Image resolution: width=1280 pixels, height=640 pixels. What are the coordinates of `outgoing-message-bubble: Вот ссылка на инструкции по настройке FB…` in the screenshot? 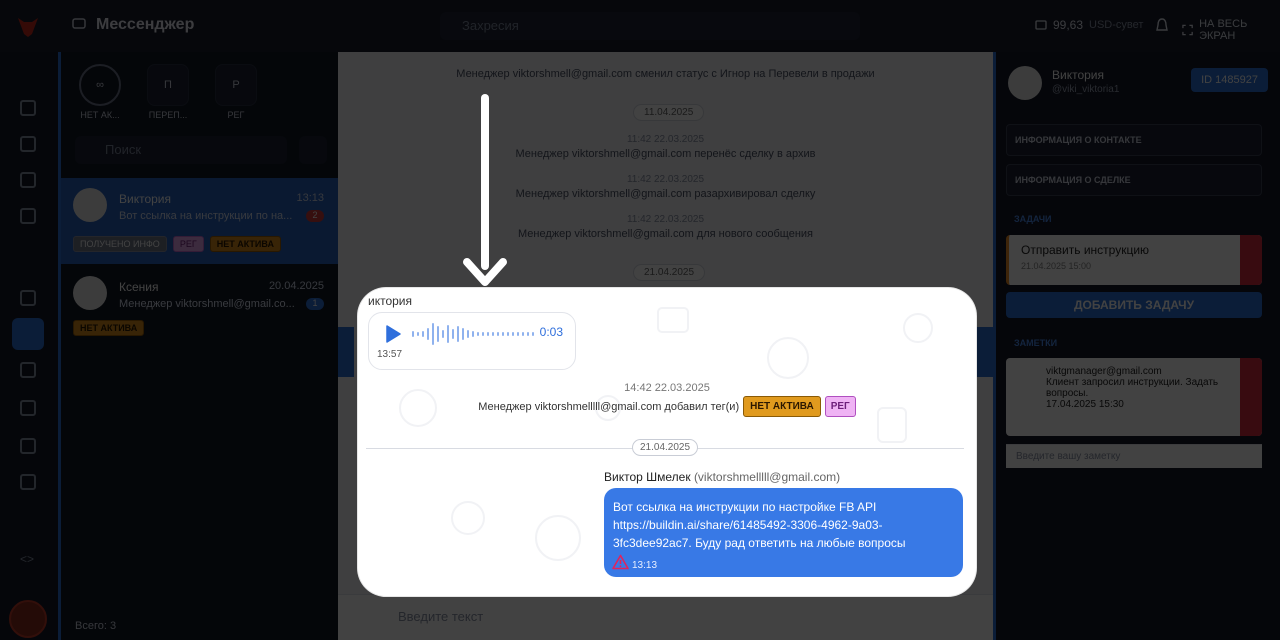 It's located at (783, 532).